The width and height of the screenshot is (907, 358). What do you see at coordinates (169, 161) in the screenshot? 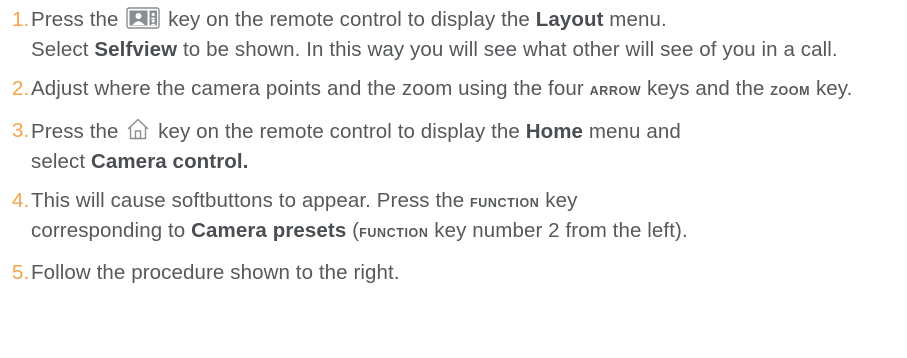
I see `option-name-camera-control: Camera control.` at bounding box center [169, 161].